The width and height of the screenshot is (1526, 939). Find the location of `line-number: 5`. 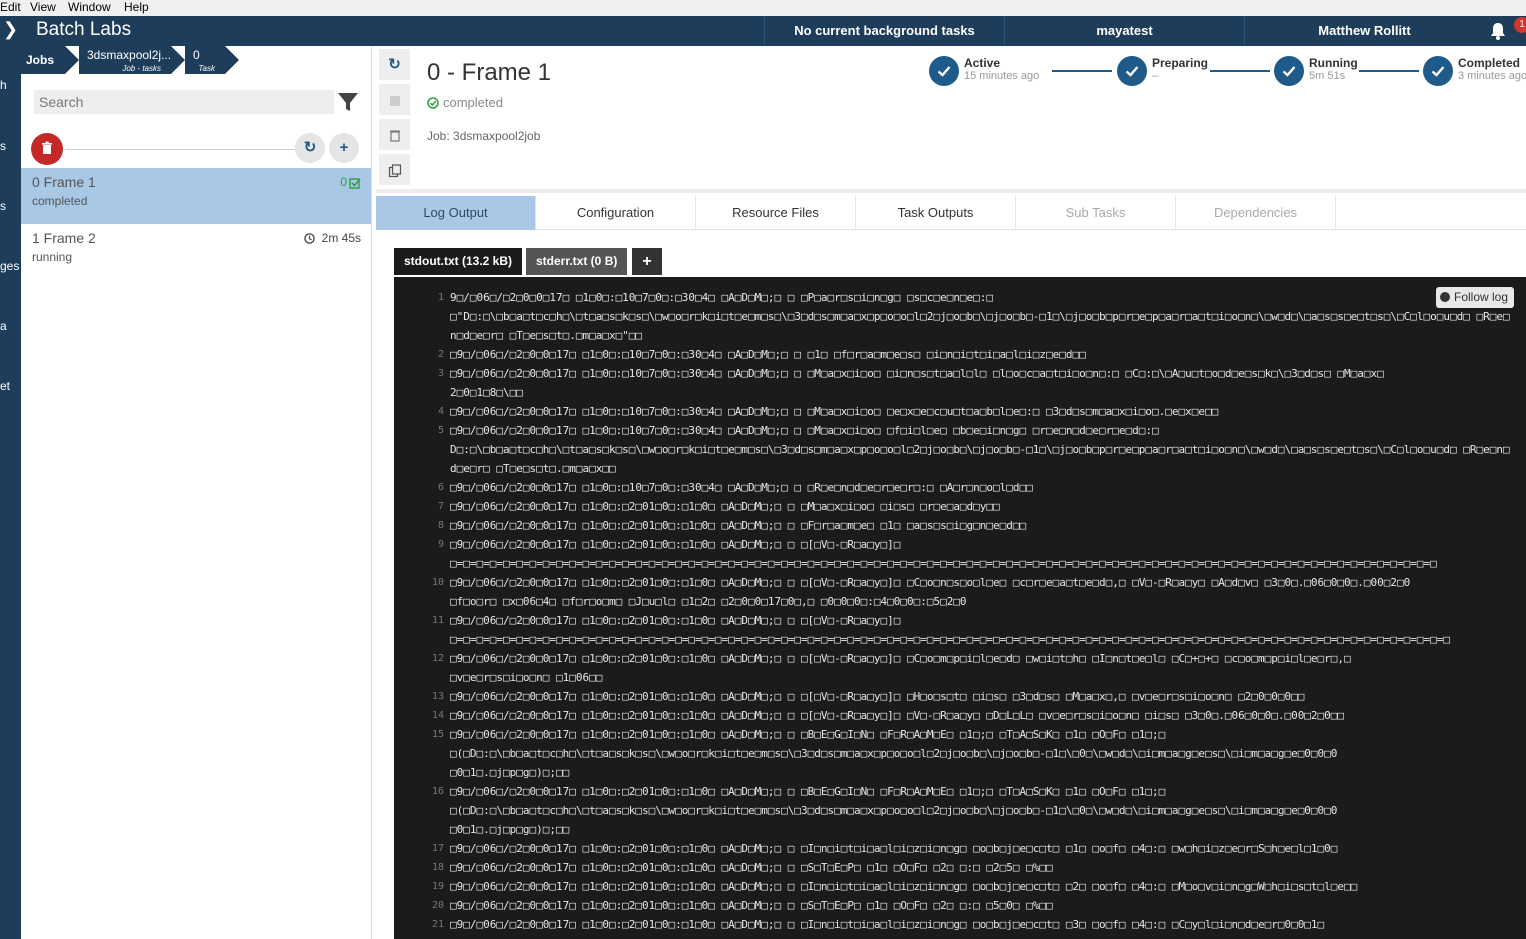

line-number: 5 is located at coordinates (440, 430).